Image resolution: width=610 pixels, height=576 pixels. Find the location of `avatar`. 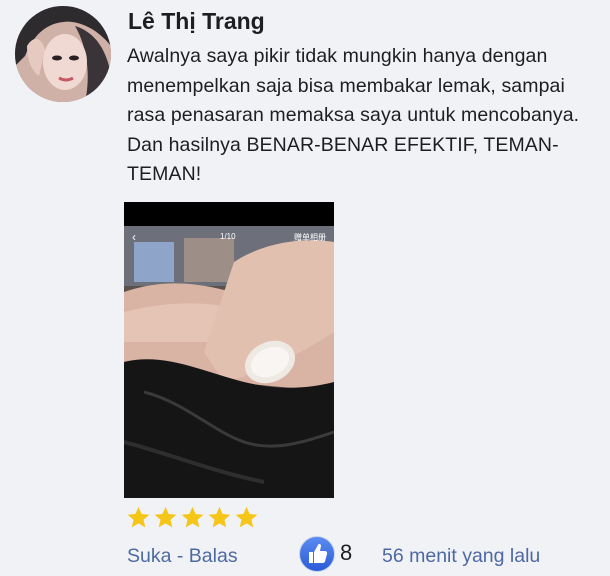

avatar is located at coordinates (63, 54).